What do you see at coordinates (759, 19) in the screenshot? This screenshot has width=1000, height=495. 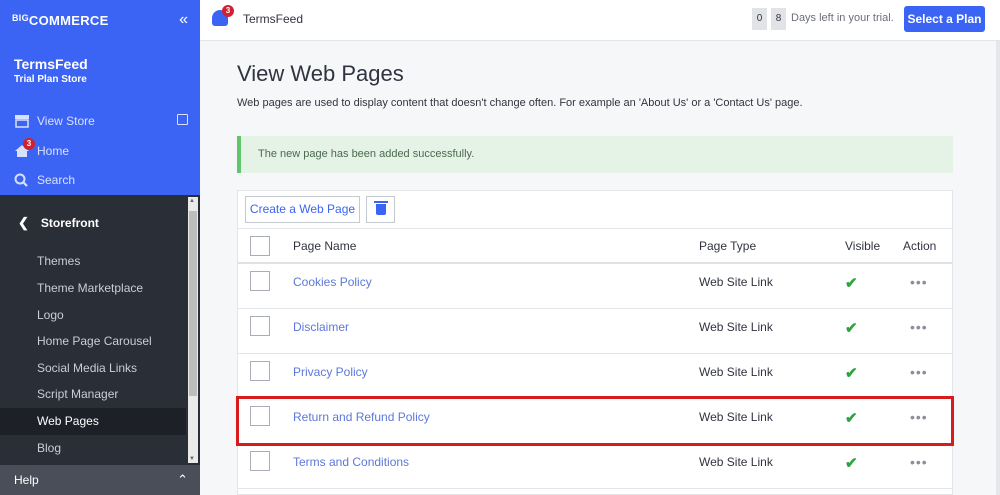 I see `trial-days-digit: 0` at bounding box center [759, 19].